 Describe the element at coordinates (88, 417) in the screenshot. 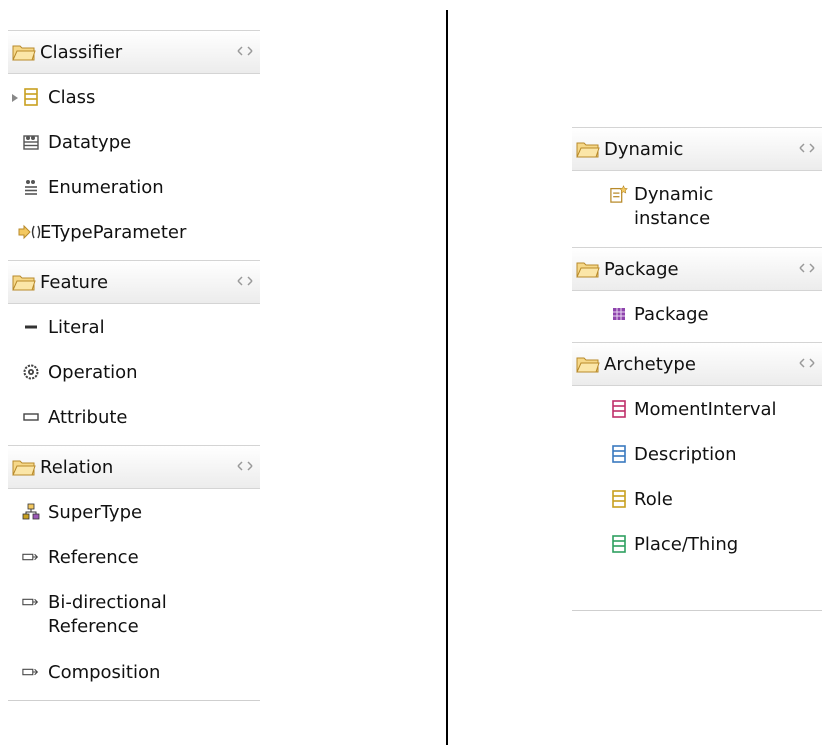

I see `tool-label: Attribute` at that location.